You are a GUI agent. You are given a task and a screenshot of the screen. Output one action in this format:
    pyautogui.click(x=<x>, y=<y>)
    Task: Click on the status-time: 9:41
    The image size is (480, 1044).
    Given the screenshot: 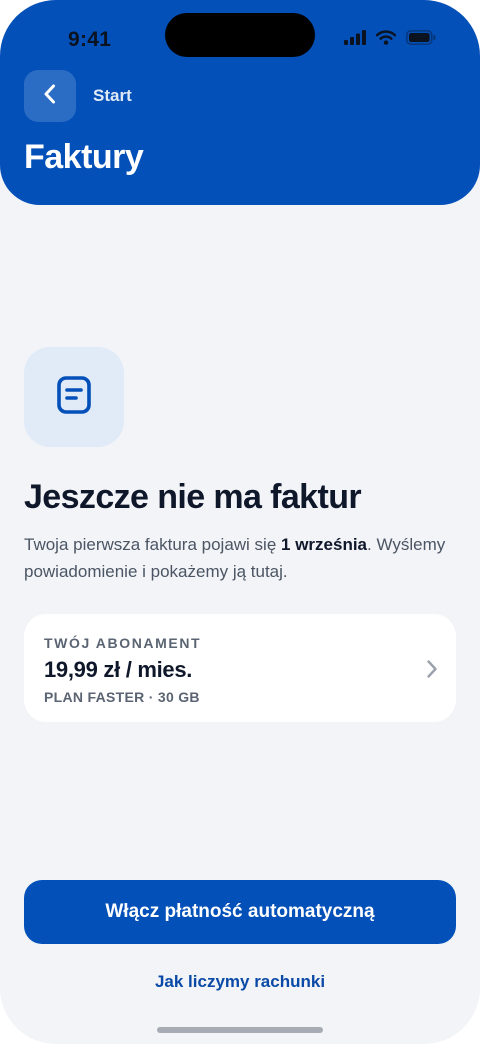 What is the action you would take?
    pyautogui.click(x=90, y=39)
    